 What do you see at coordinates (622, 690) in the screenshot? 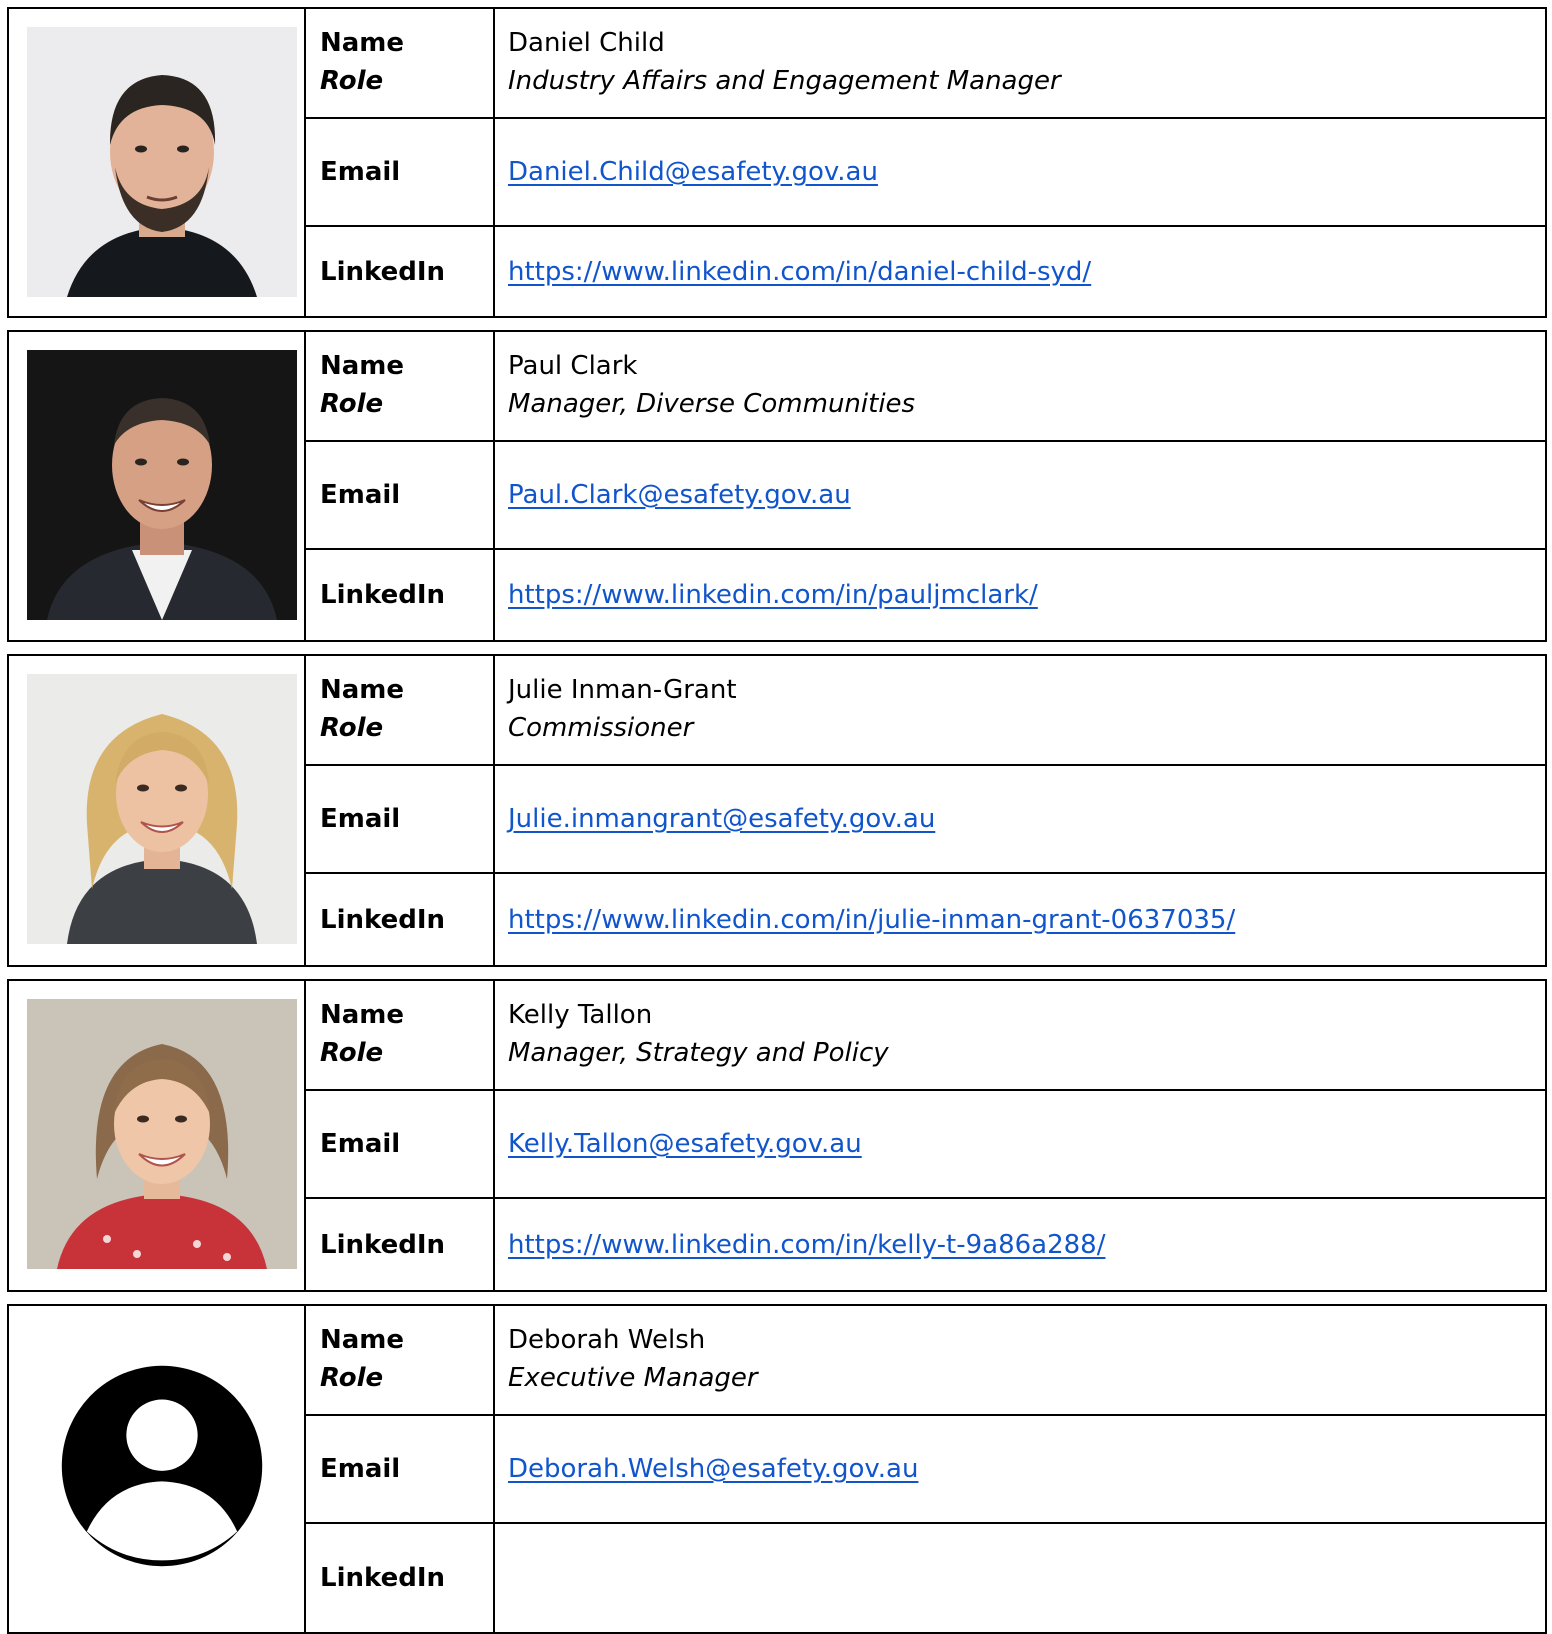
I see `contact-name: Julie Inman-Grant` at bounding box center [622, 690].